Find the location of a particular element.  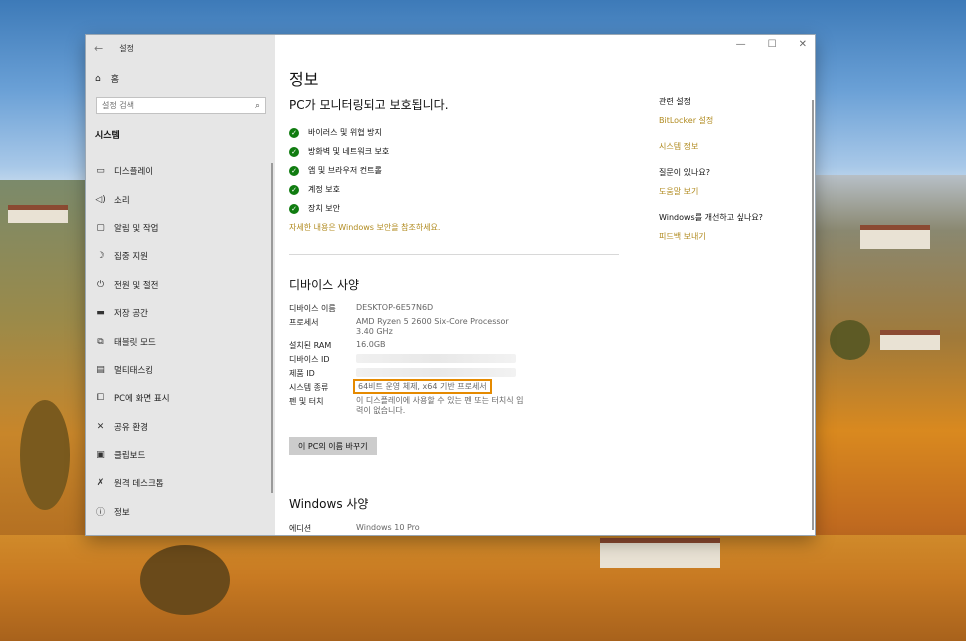

sidebar-item-label: 태블릿 모드 is located at coordinates (135, 342).